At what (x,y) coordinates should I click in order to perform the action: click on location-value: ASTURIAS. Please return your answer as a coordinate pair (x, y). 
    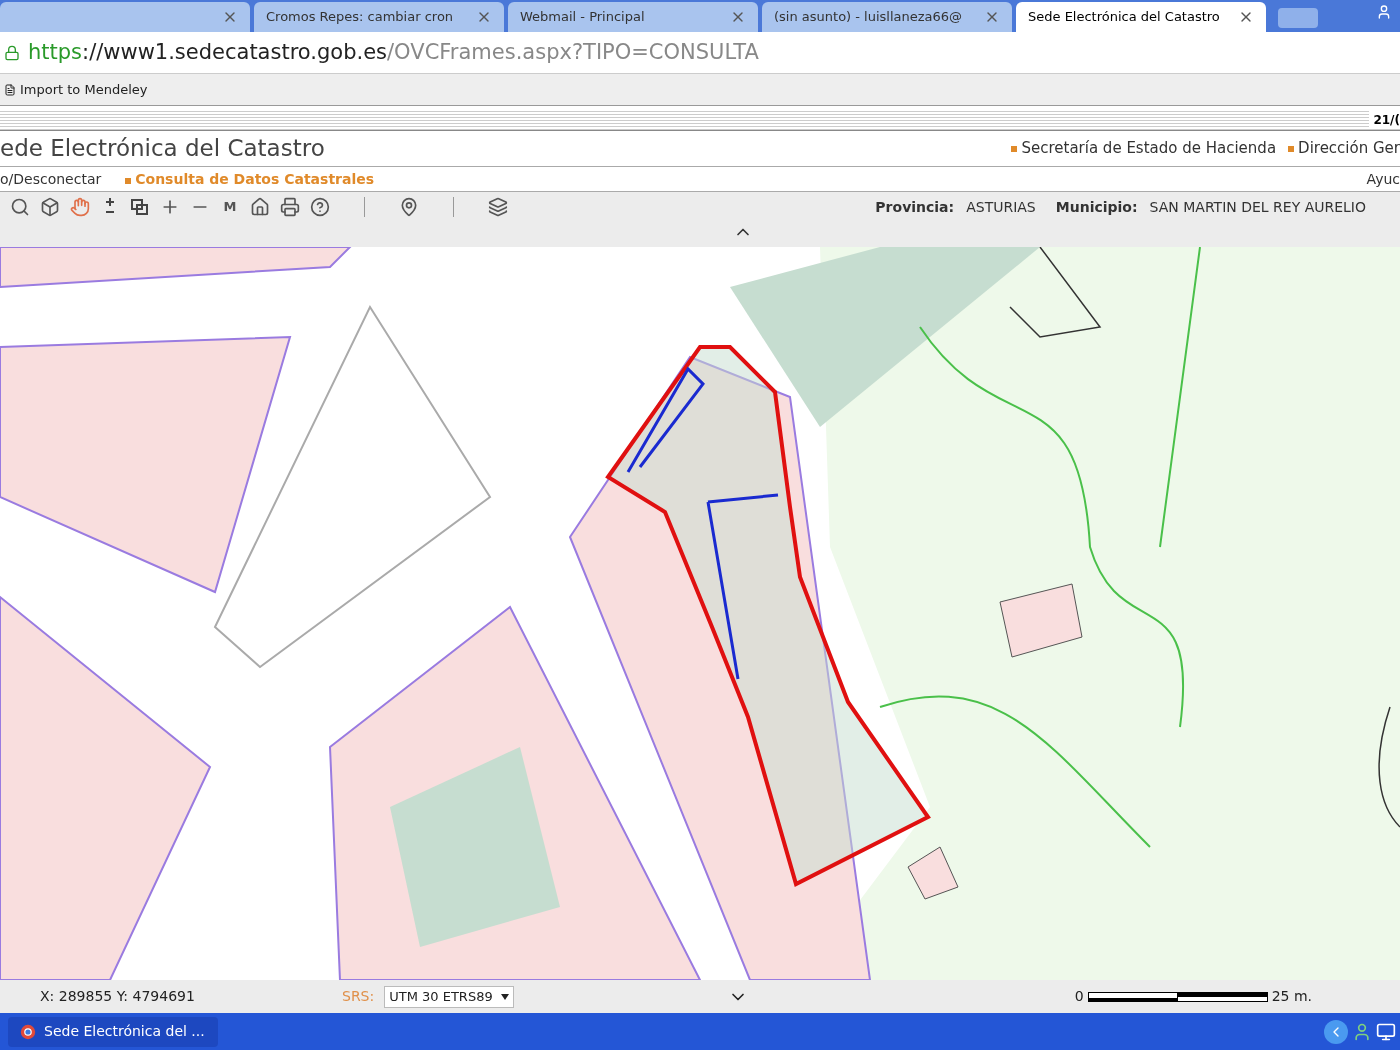
    Looking at the image, I should click on (1001, 207).